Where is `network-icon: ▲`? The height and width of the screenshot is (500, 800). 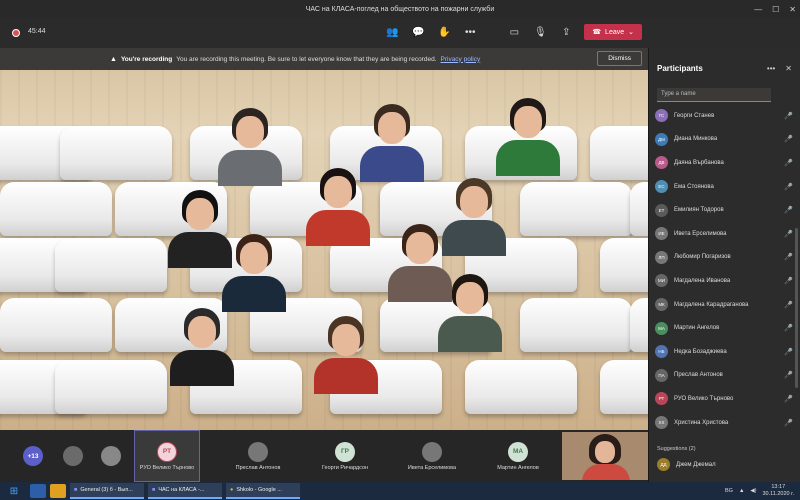 network-icon: ▲ is located at coordinates (741, 491).